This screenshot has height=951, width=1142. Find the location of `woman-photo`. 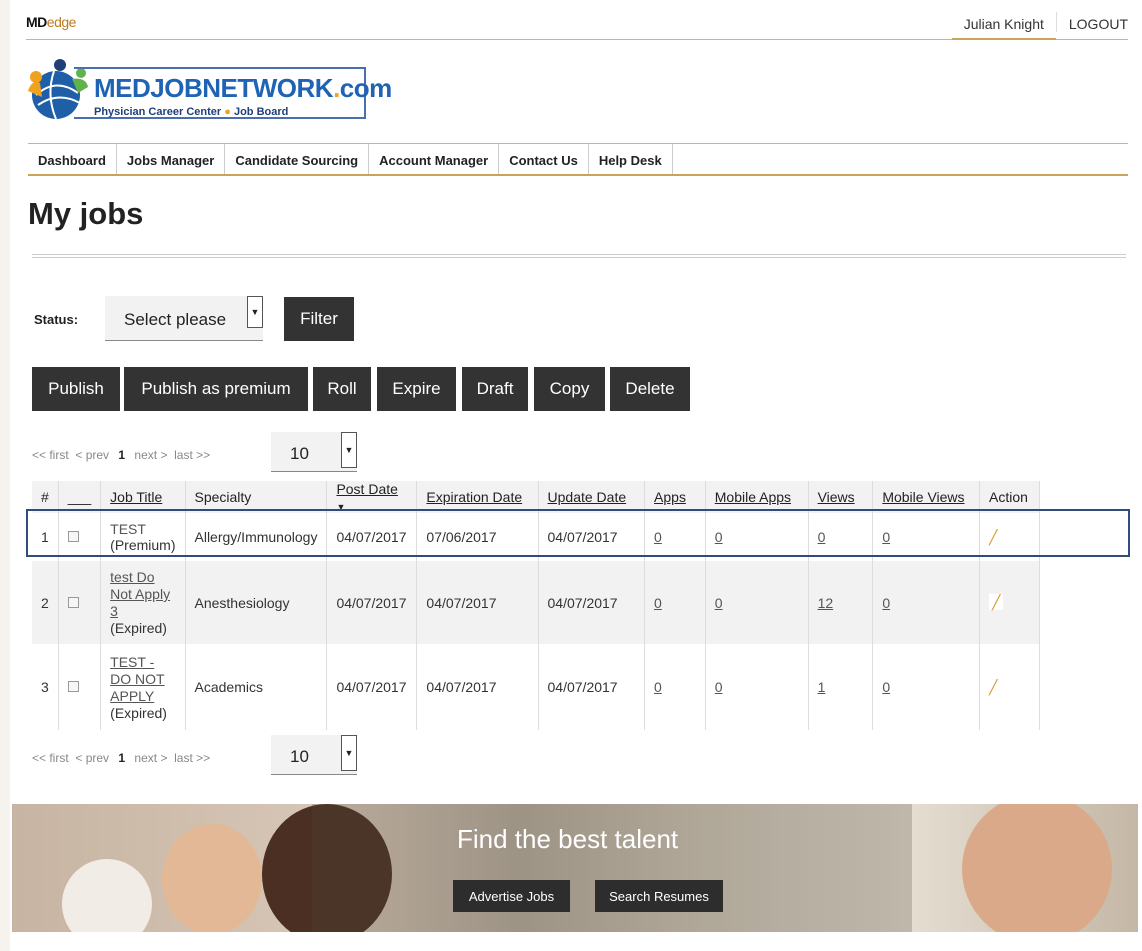

woman-photo is located at coordinates (1037, 868).